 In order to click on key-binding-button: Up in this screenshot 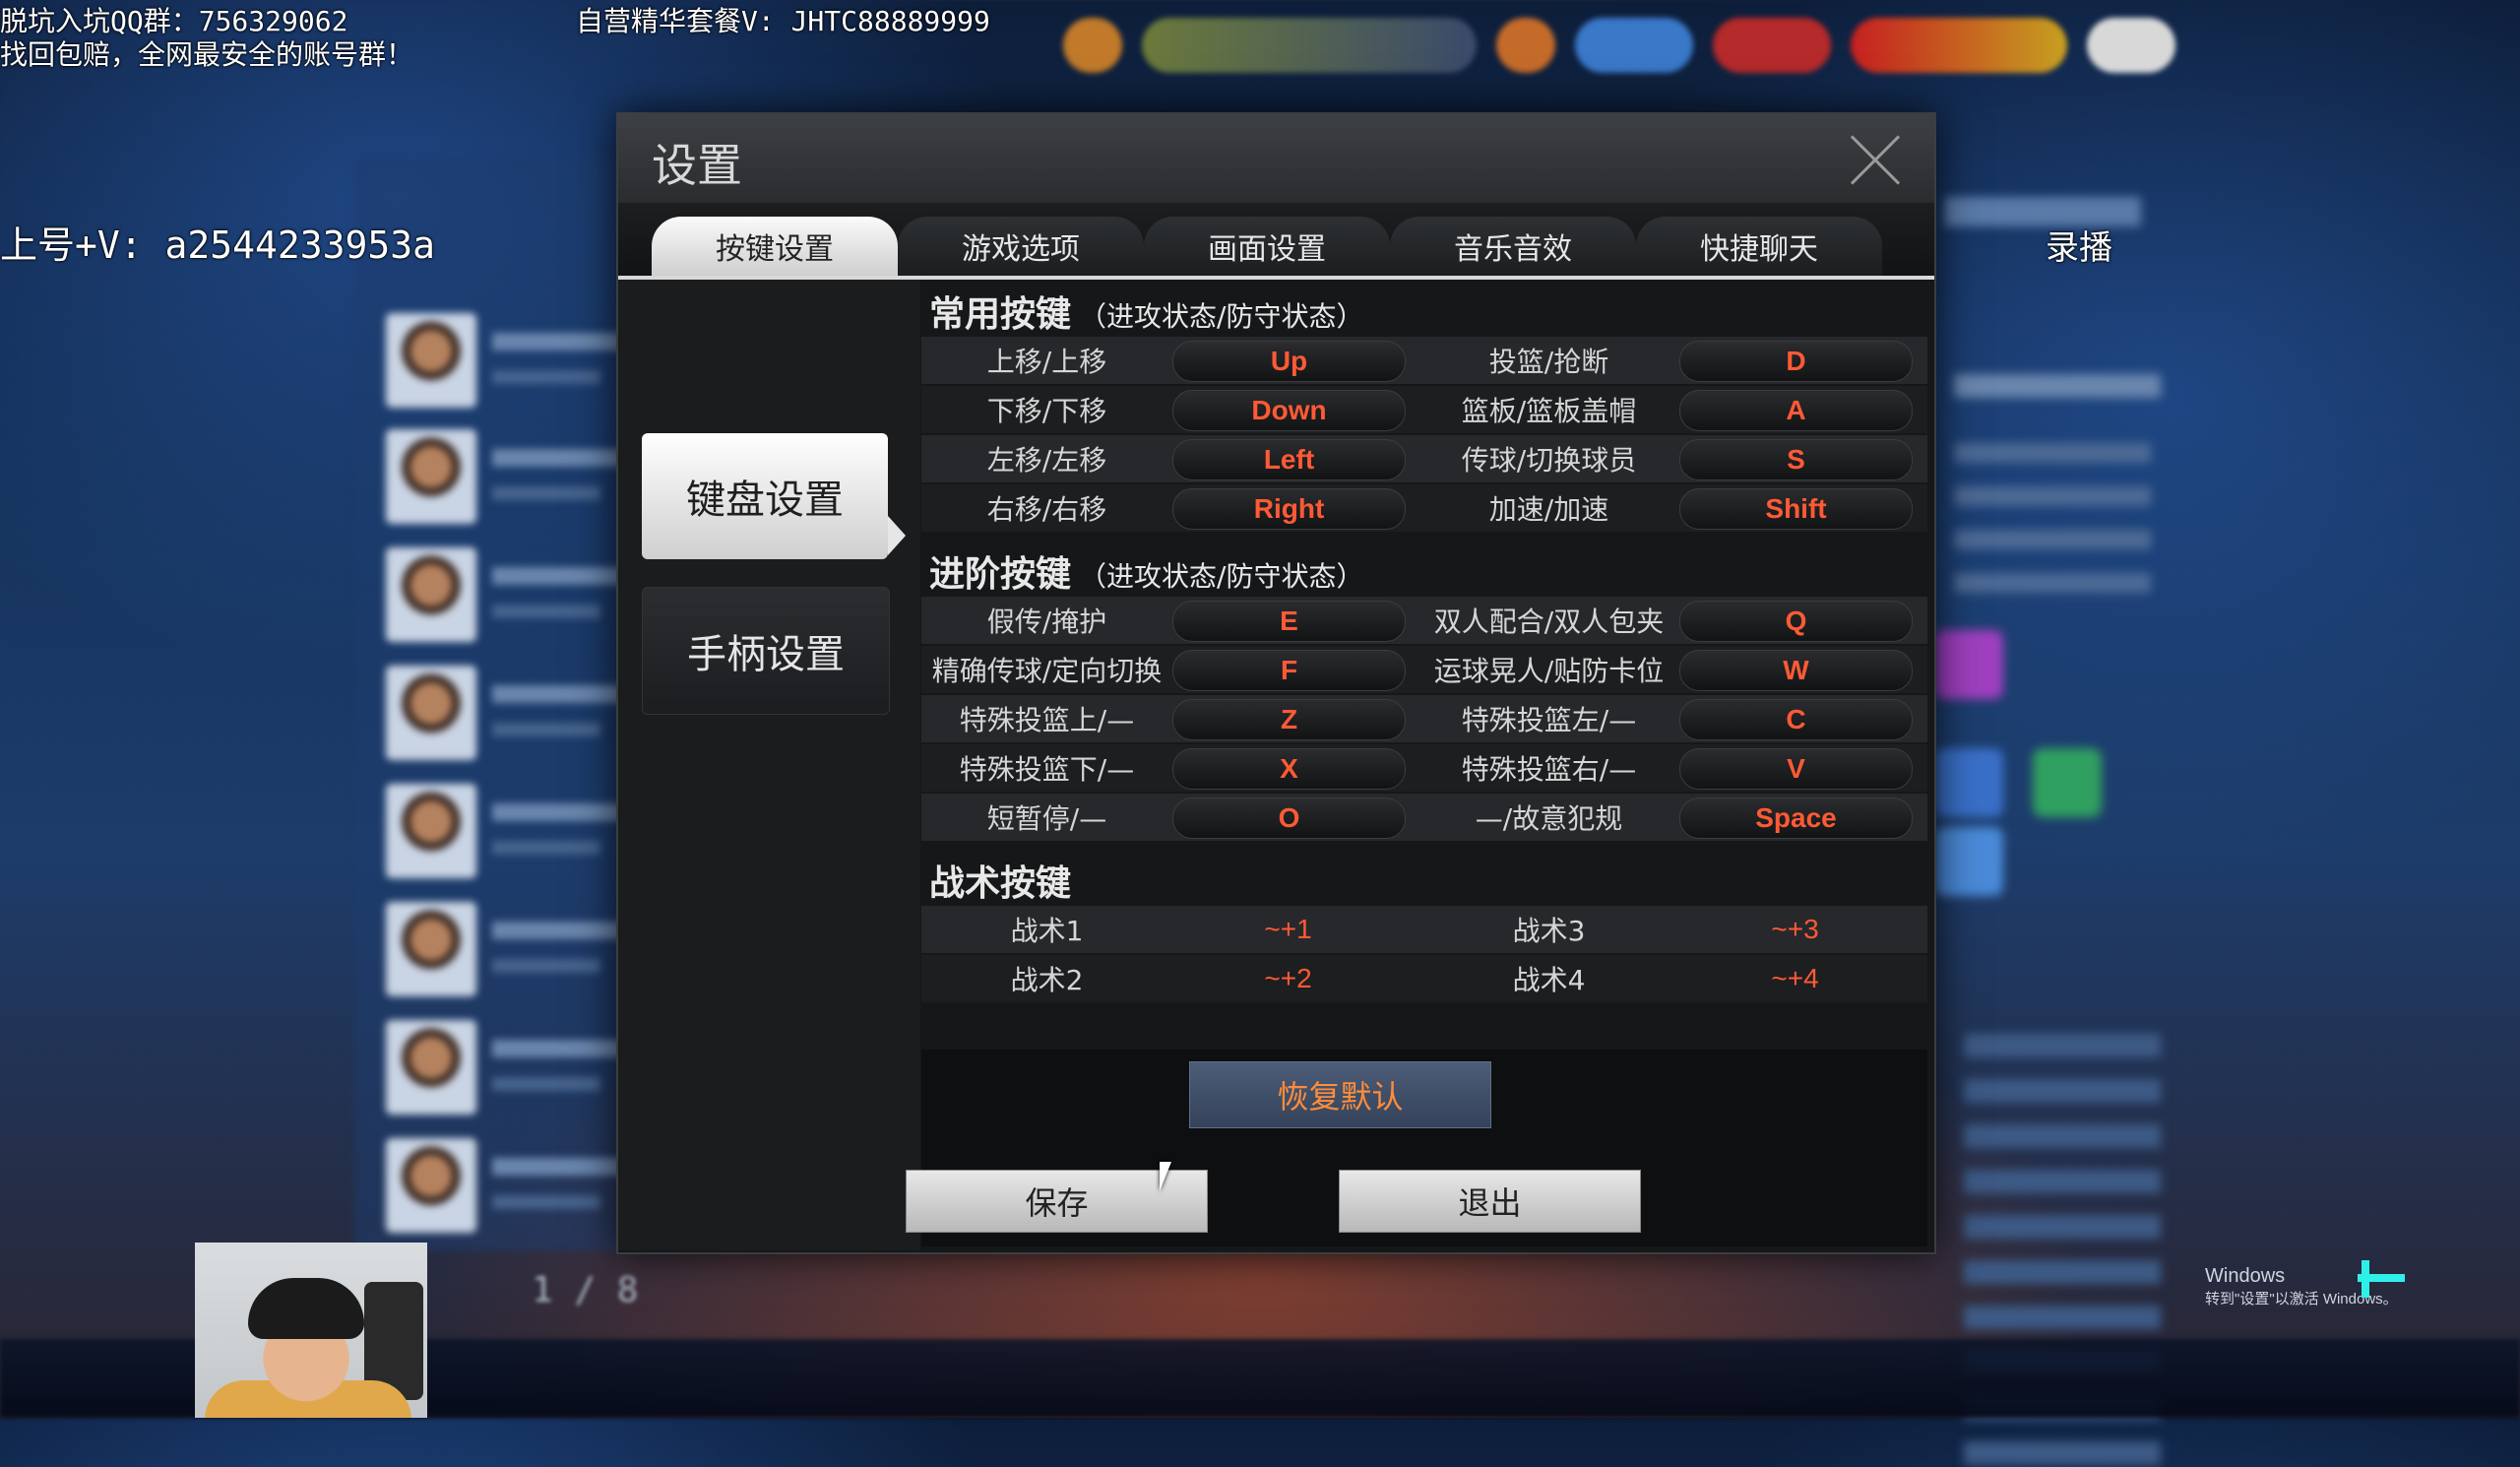, I will do `click(1289, 361)`.